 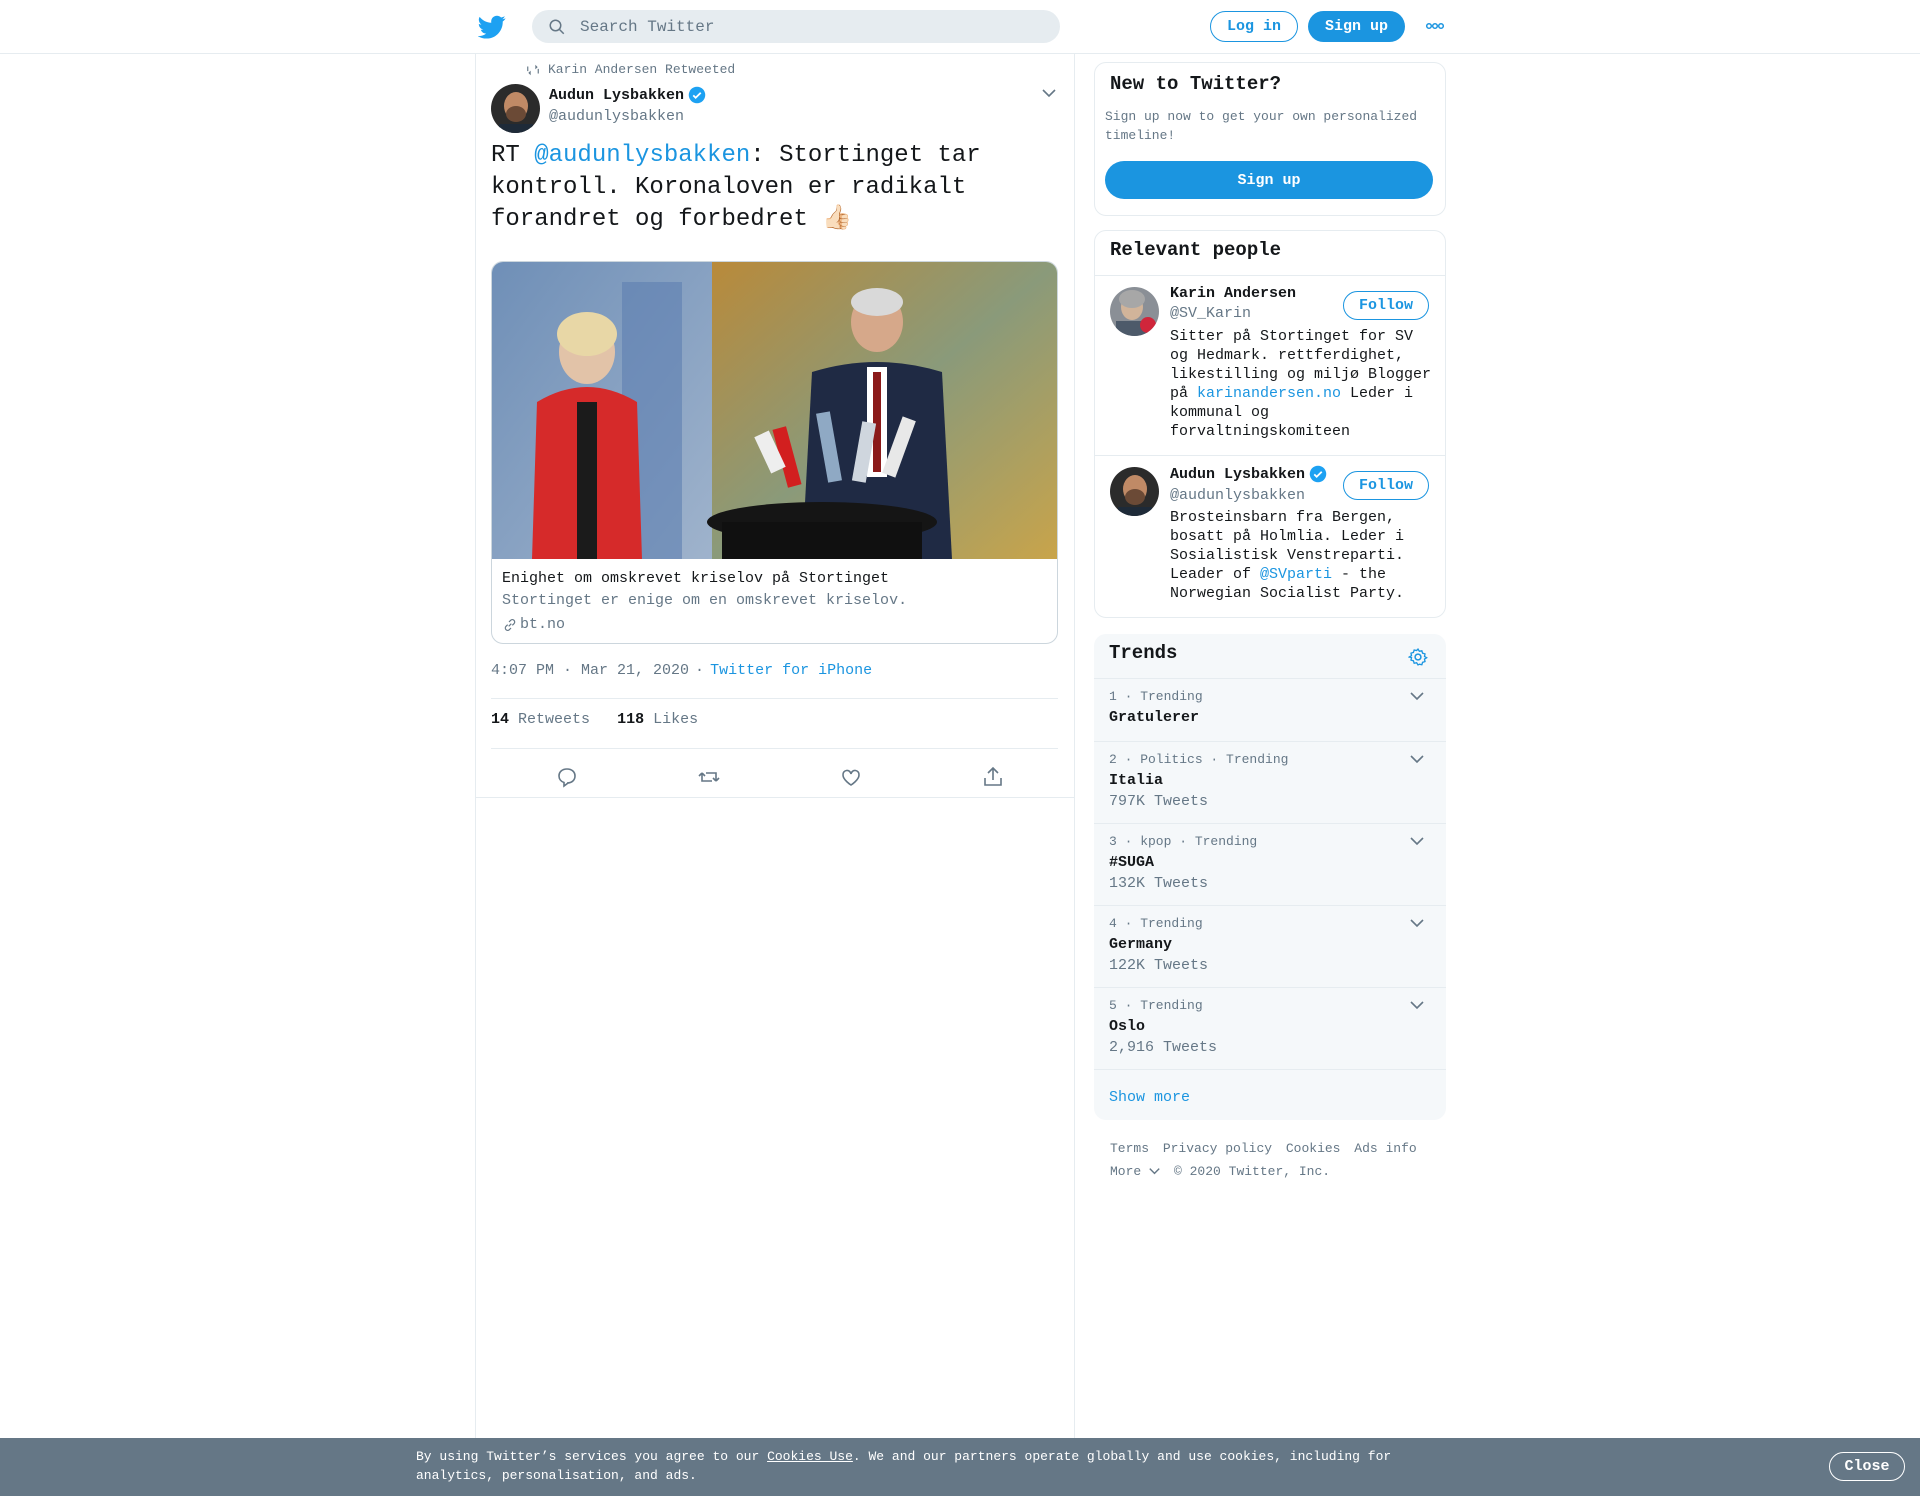 I want to click on person-bio-link: @SVparti, so click(x=1296, y=574).